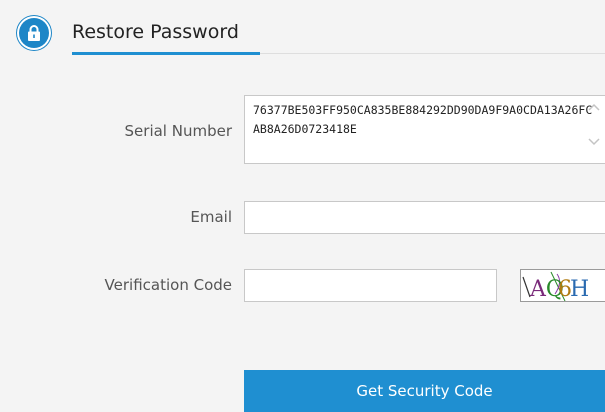 The image size is (605, 412). I want to click on verification-code-field, so click(370, 285).